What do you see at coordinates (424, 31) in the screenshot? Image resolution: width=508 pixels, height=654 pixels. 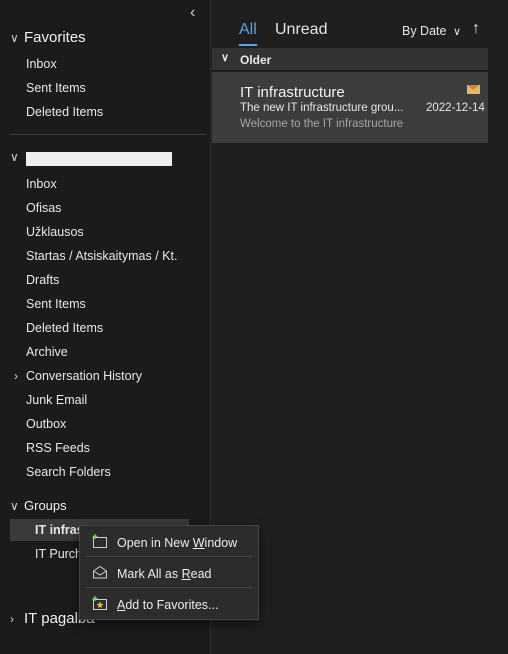 I see `sort-label: By Date` at bounding box center [424, 31].